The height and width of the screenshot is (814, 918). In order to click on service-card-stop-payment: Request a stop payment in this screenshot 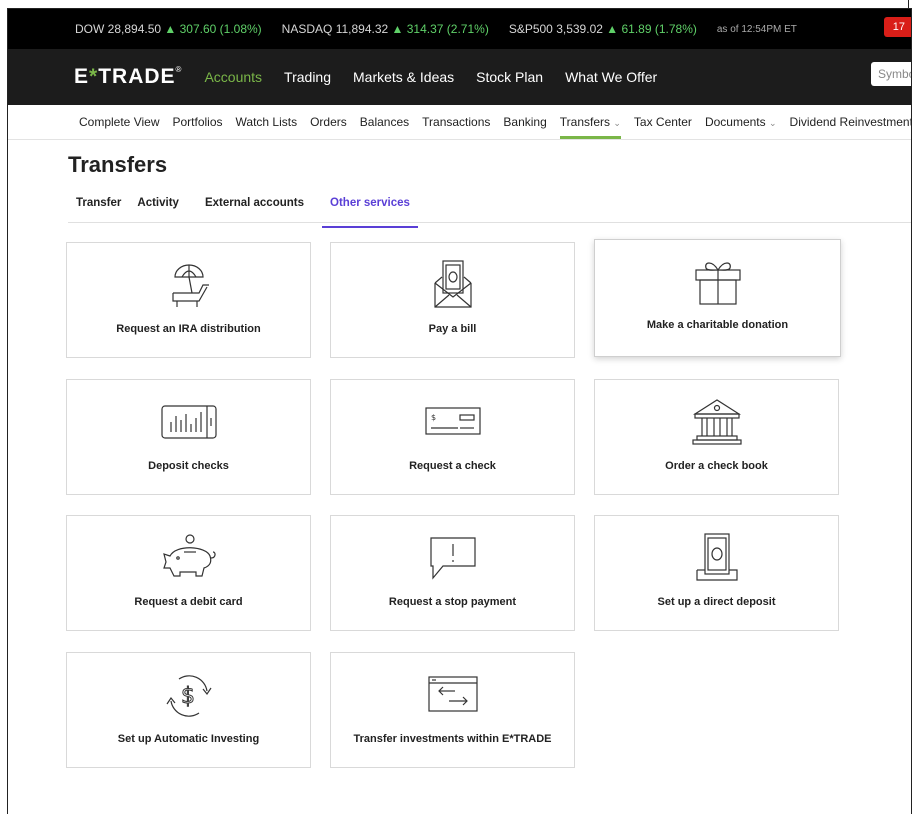, I will do `click(452, 573)`.